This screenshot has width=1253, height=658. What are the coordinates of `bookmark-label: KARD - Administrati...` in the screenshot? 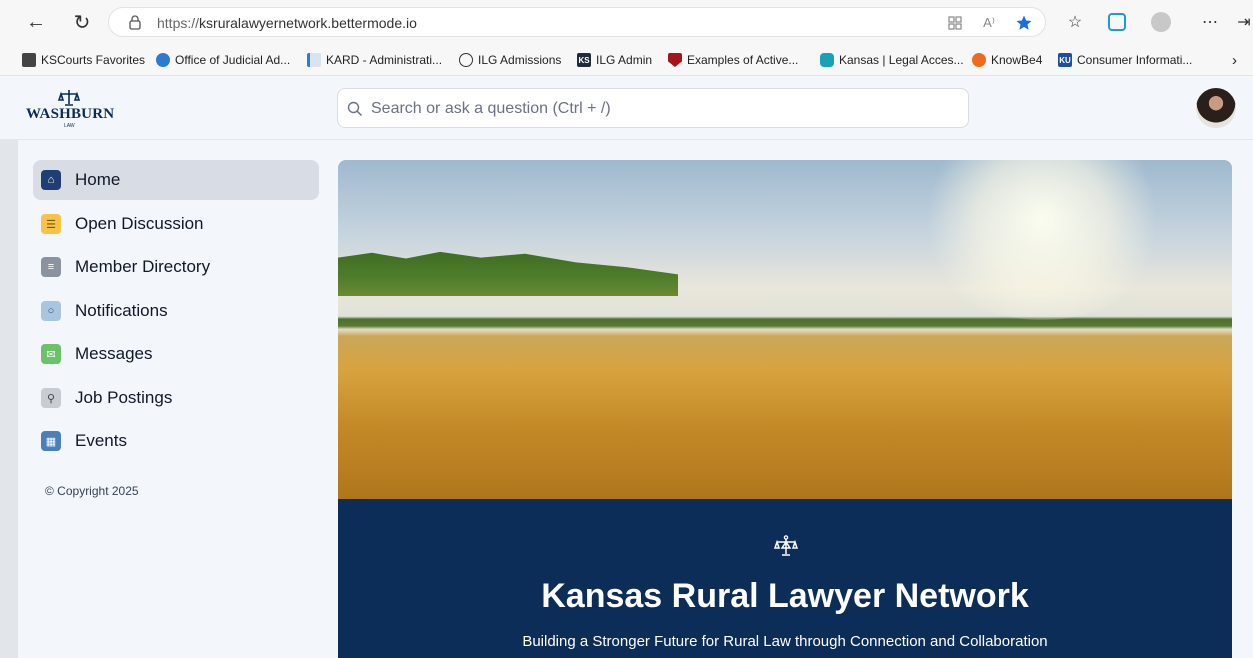 It's located at (384, 60).